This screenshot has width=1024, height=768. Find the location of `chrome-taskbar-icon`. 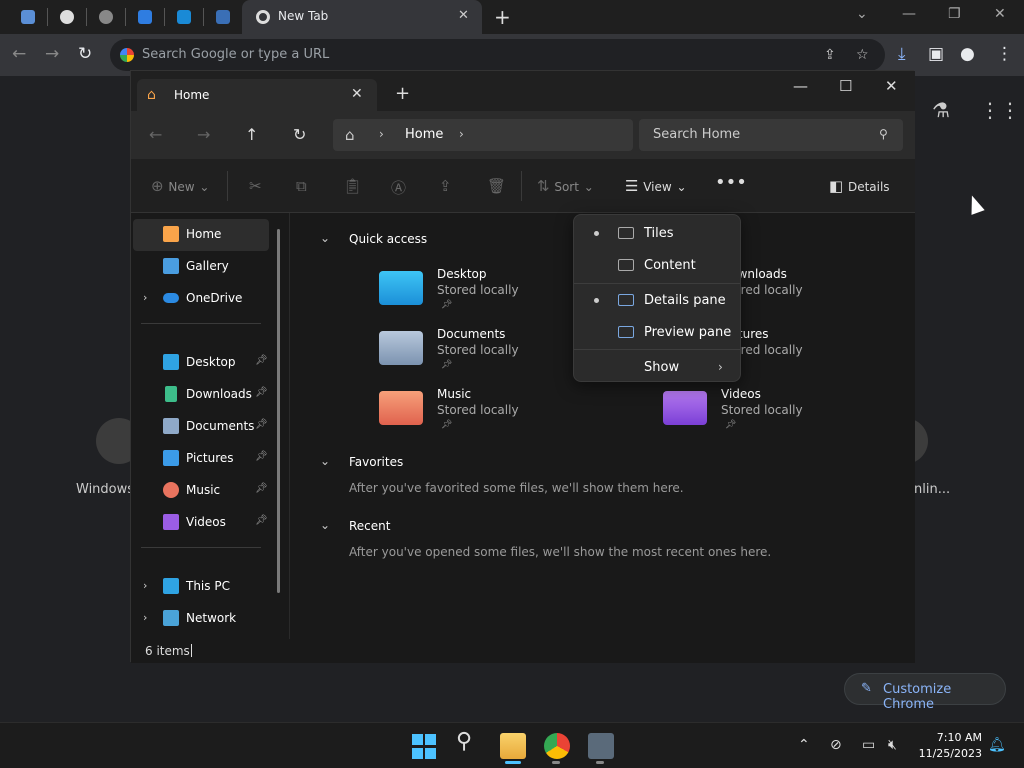

chrome-taskbar-icon is located at coordinates (557, 746).